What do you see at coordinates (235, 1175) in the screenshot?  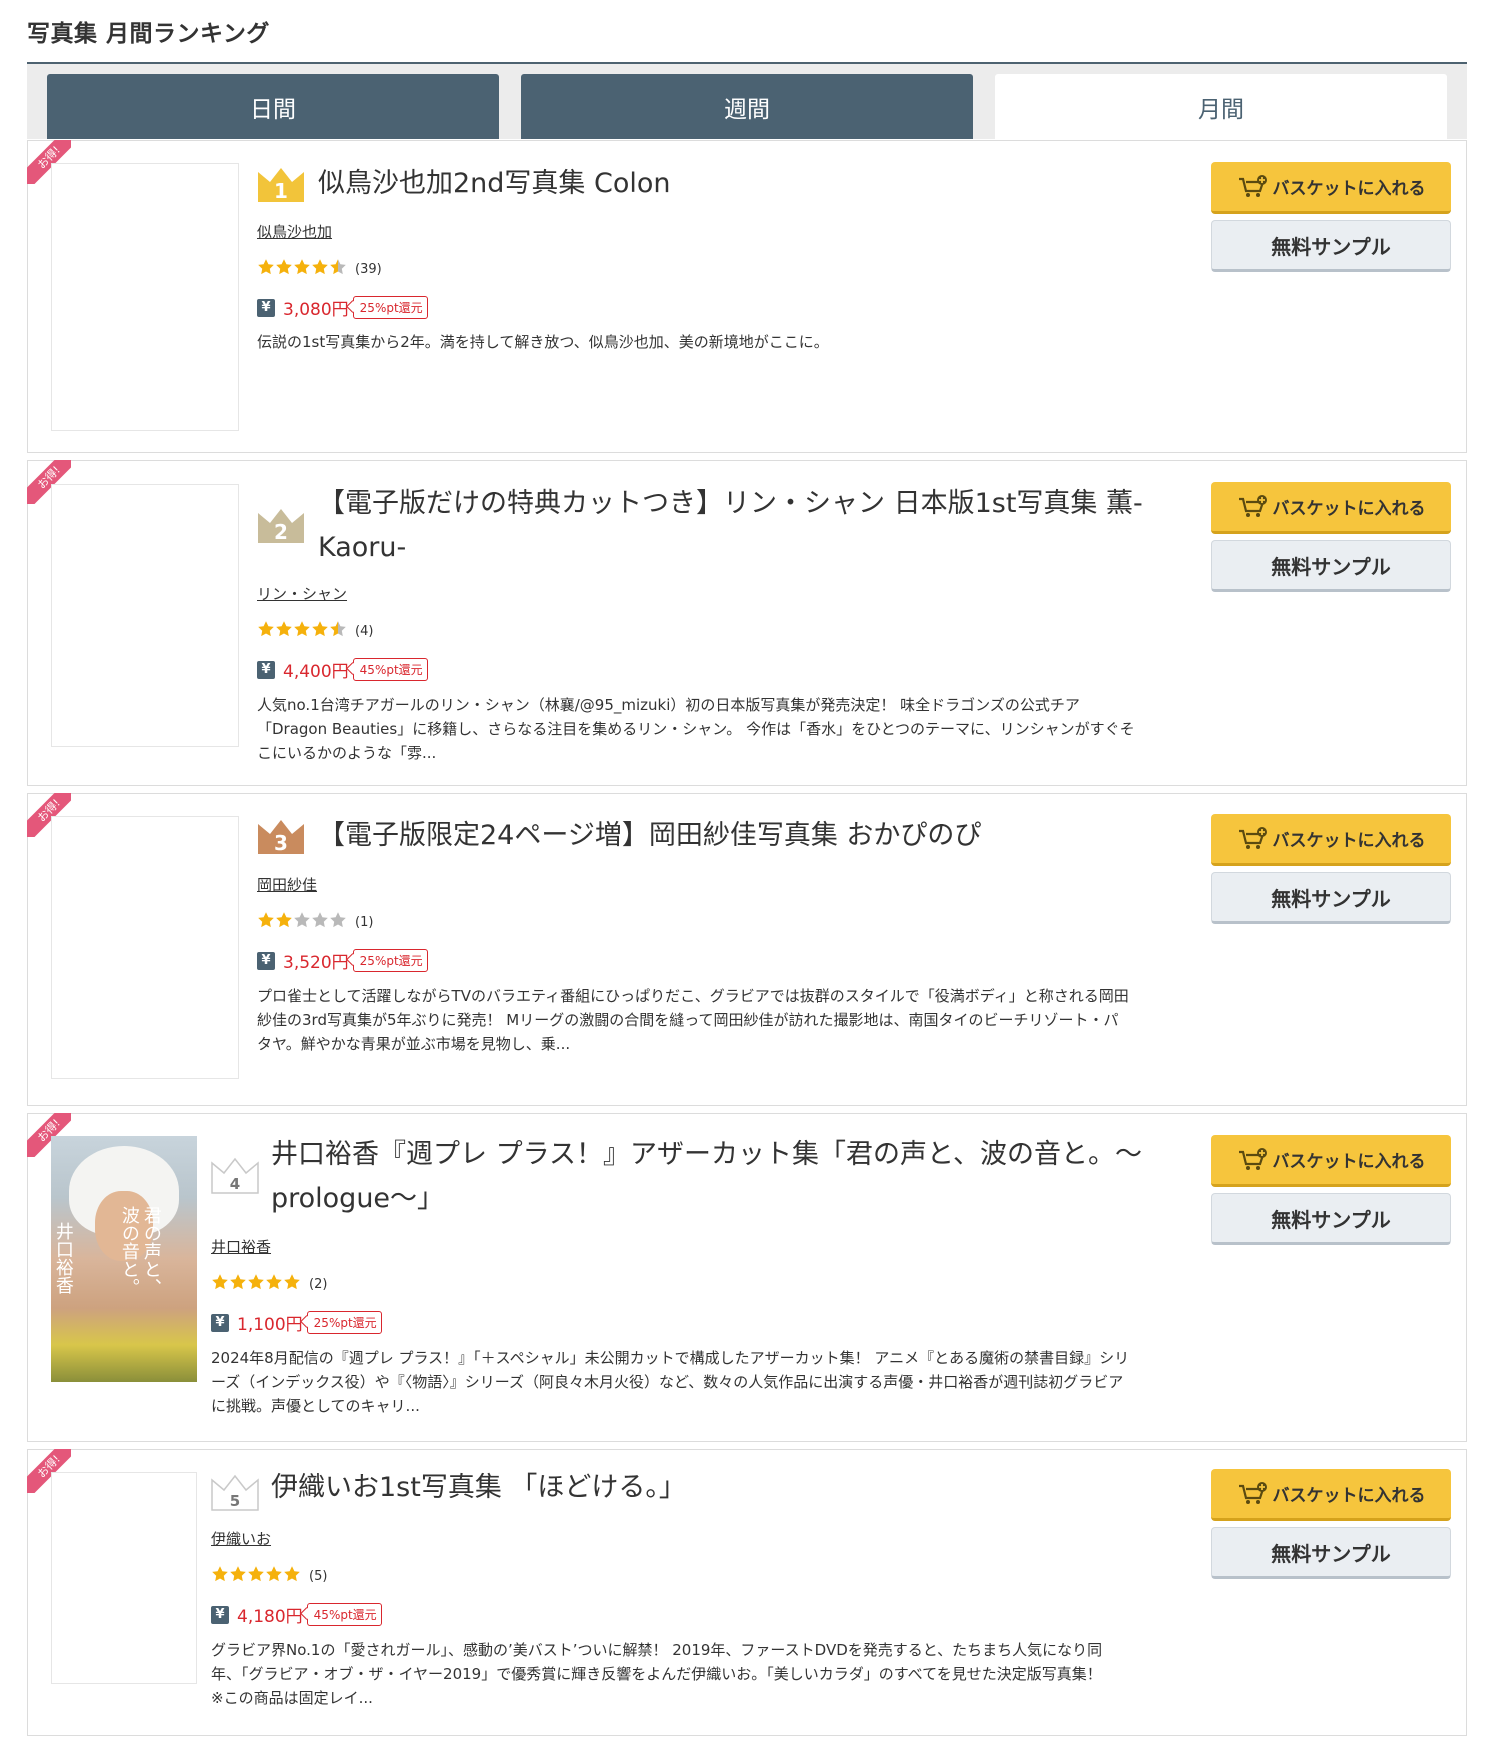 I see `crown-rank-icon: 4` at bounding box center [235, 1175].